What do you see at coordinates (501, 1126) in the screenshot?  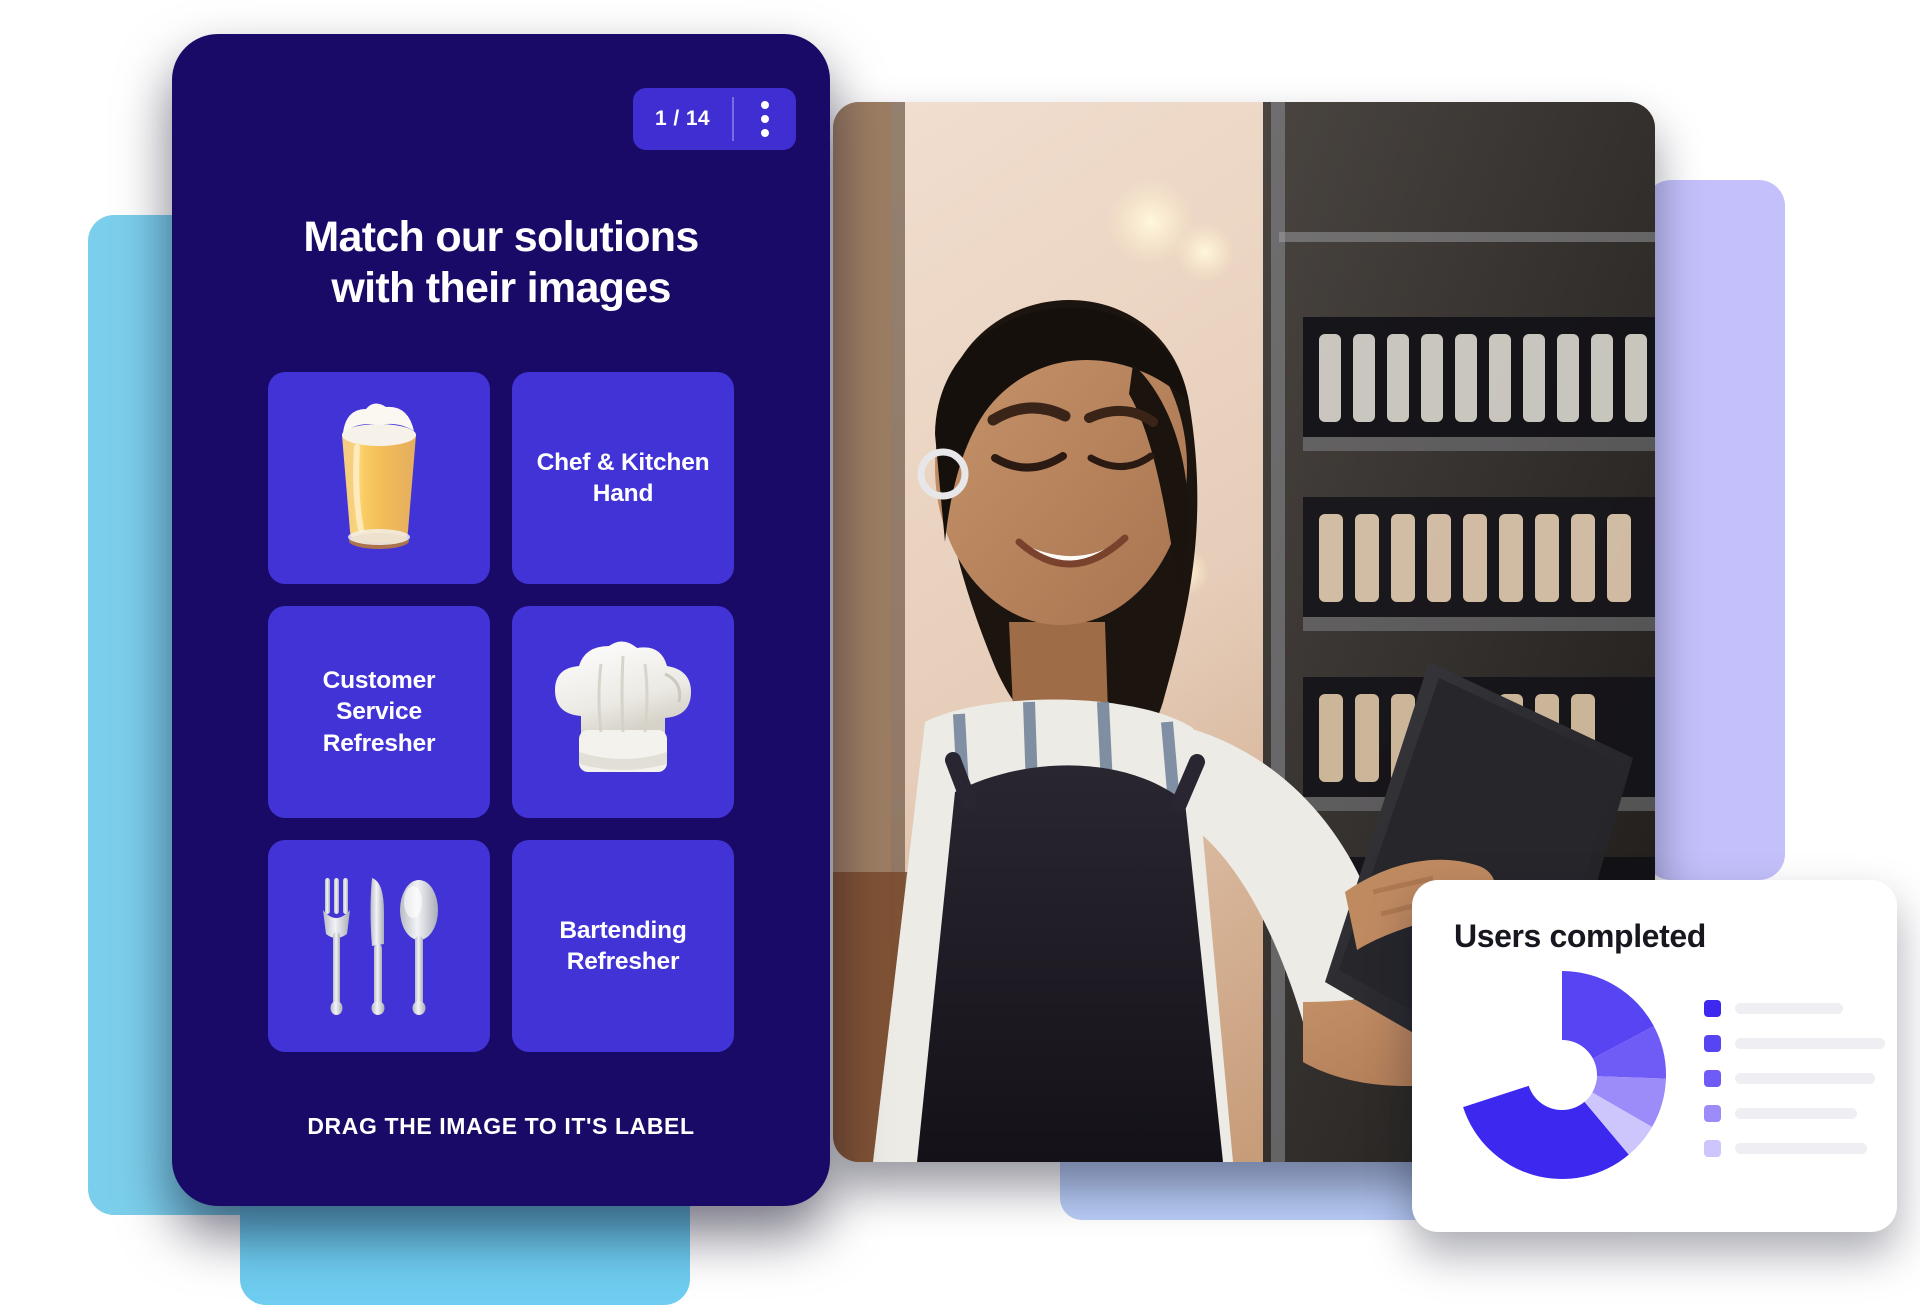 I see `quiz-hint-text: DRAG THE IMAGE TO IT'S LABEL` at bounding box center [501, 1126].